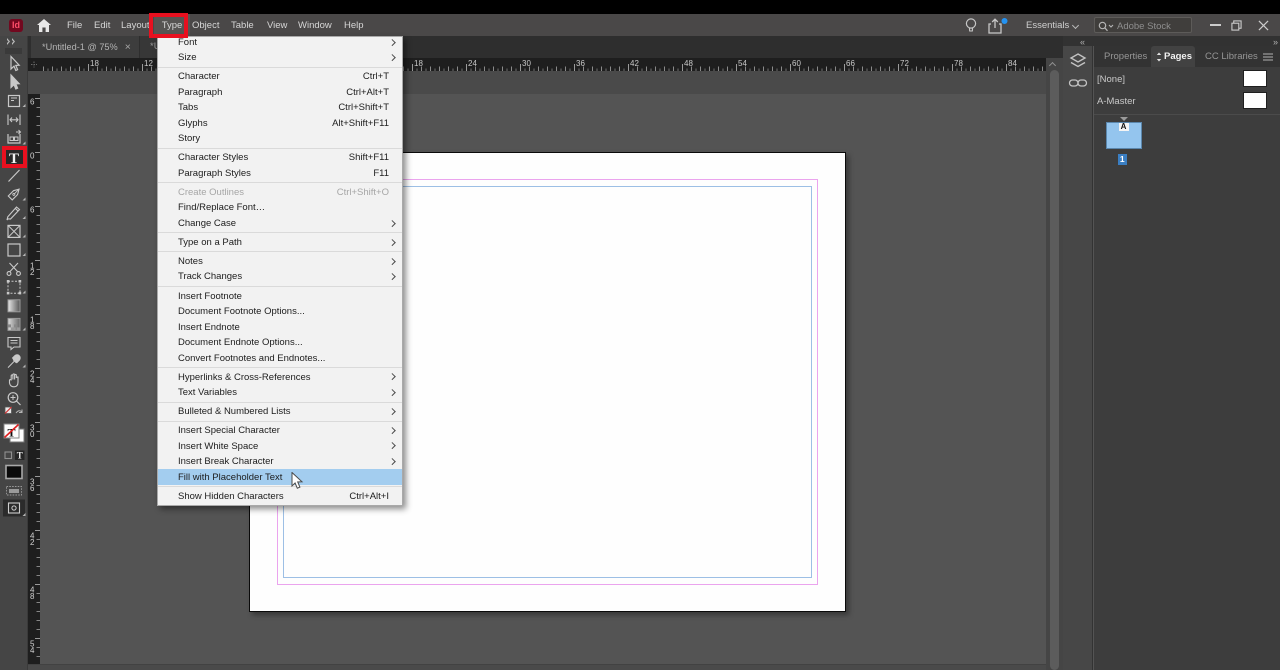 The height and width of the screenshot is (670, 1280). What do you see at coordinates (1012, 63) in the screenshot?
I see `svg-text: 84` at bounding box center [1012, 63].